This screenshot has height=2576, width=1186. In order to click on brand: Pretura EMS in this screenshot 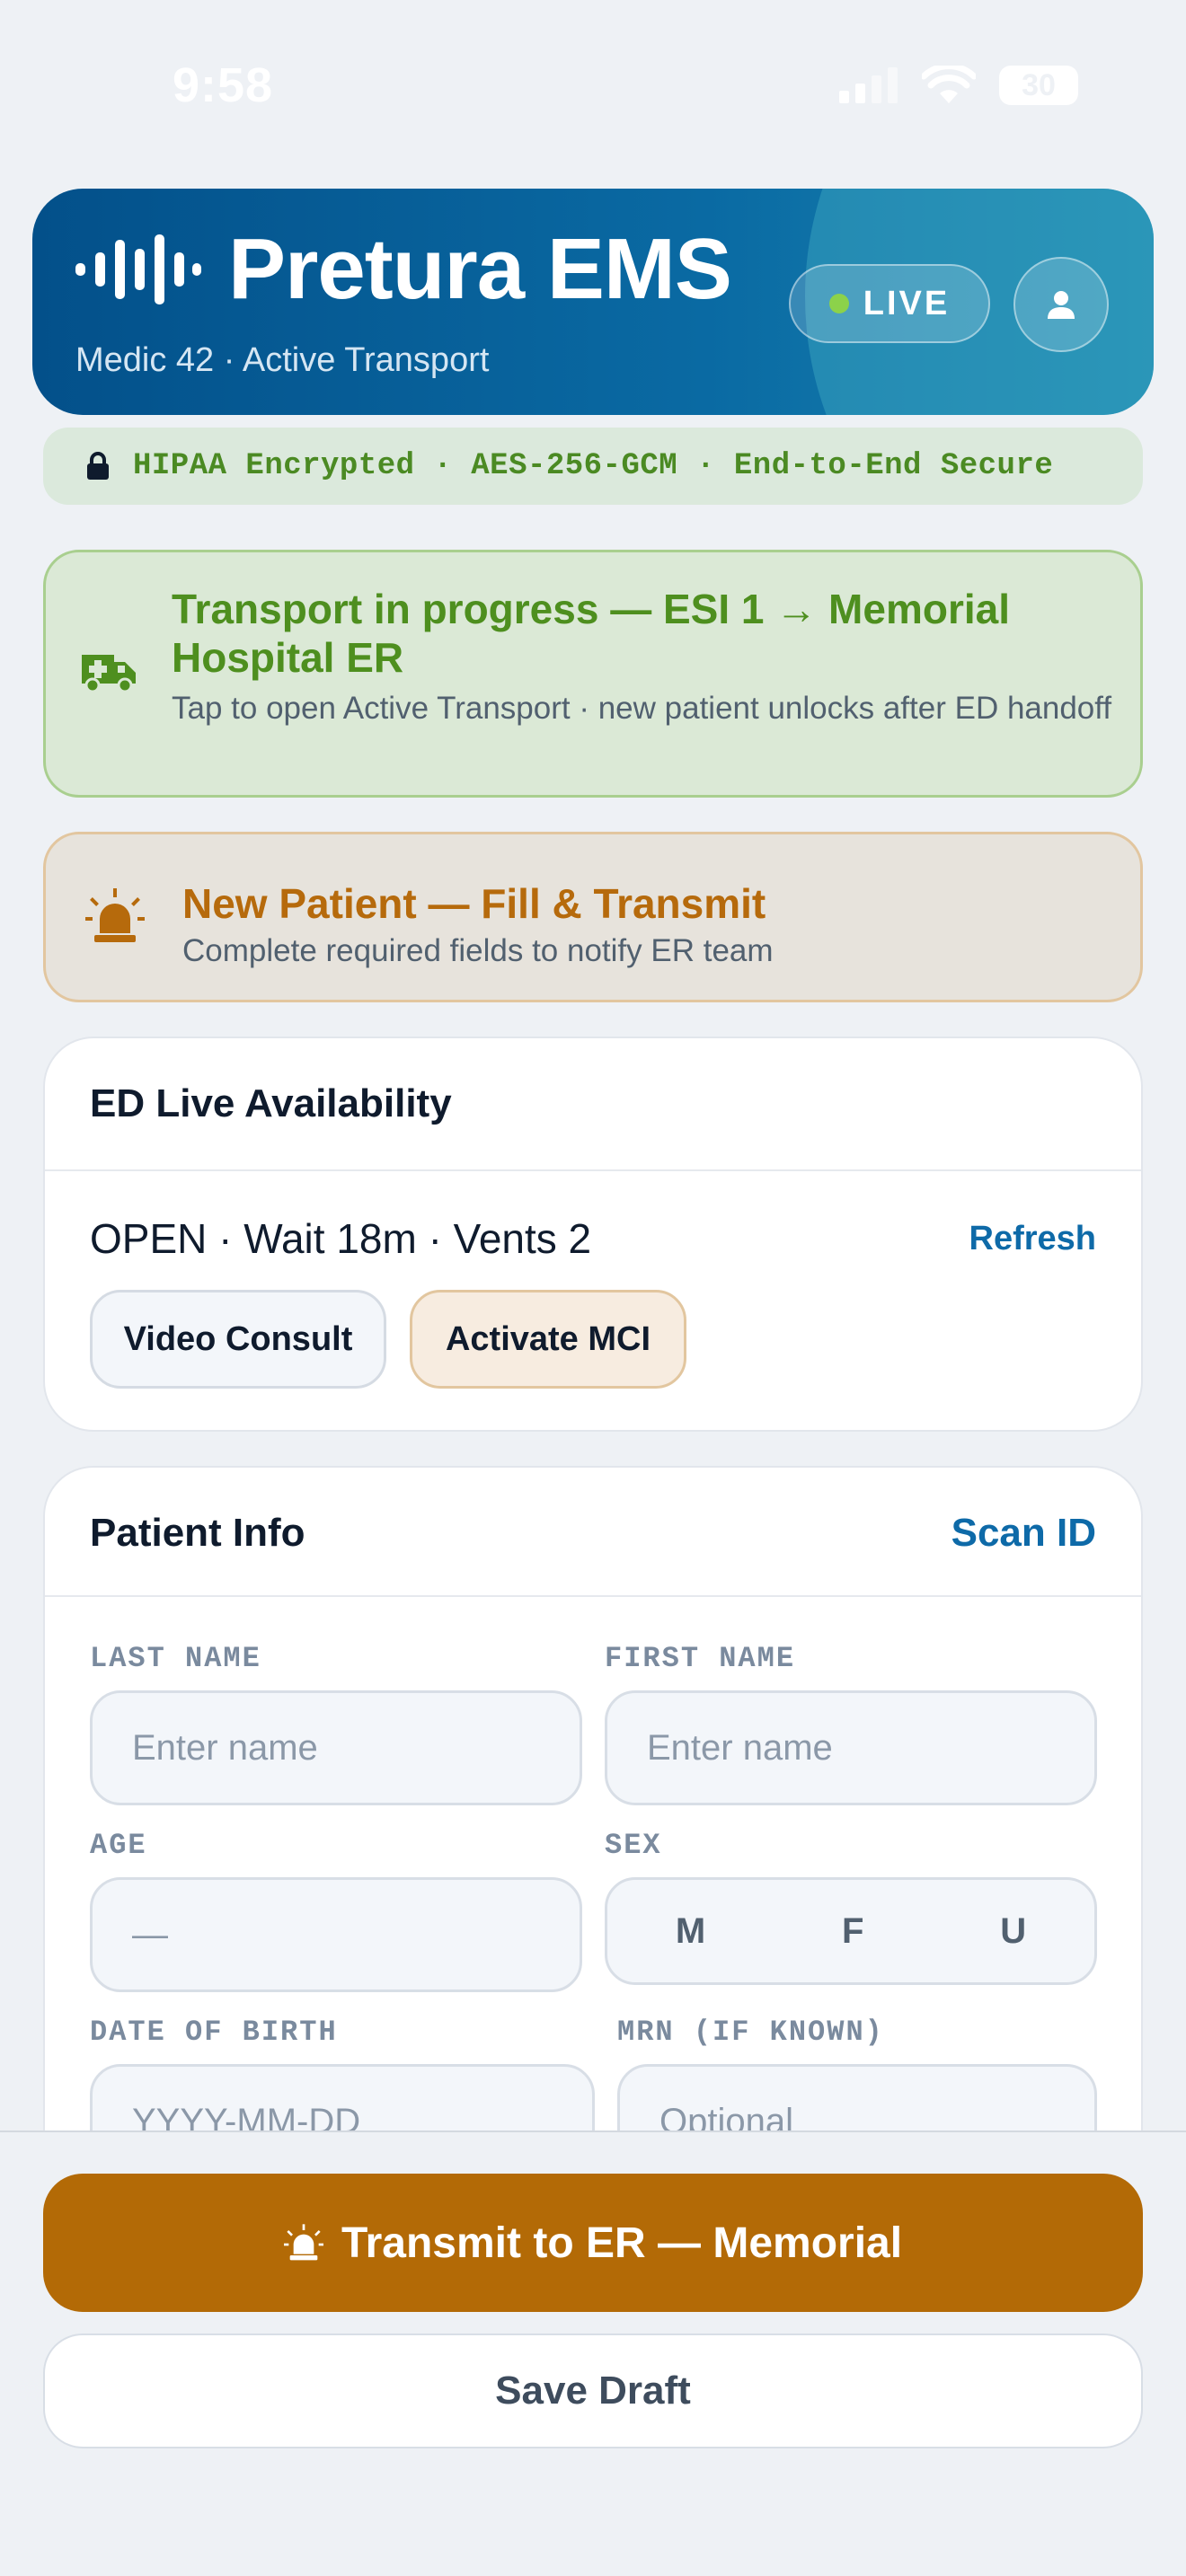, I will do `click(403, 269)`.